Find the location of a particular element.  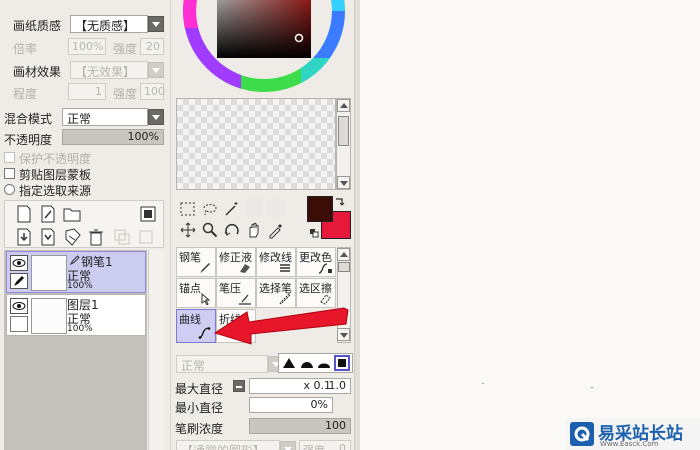

clear-layer-icon is located at coordinates (72, 237).